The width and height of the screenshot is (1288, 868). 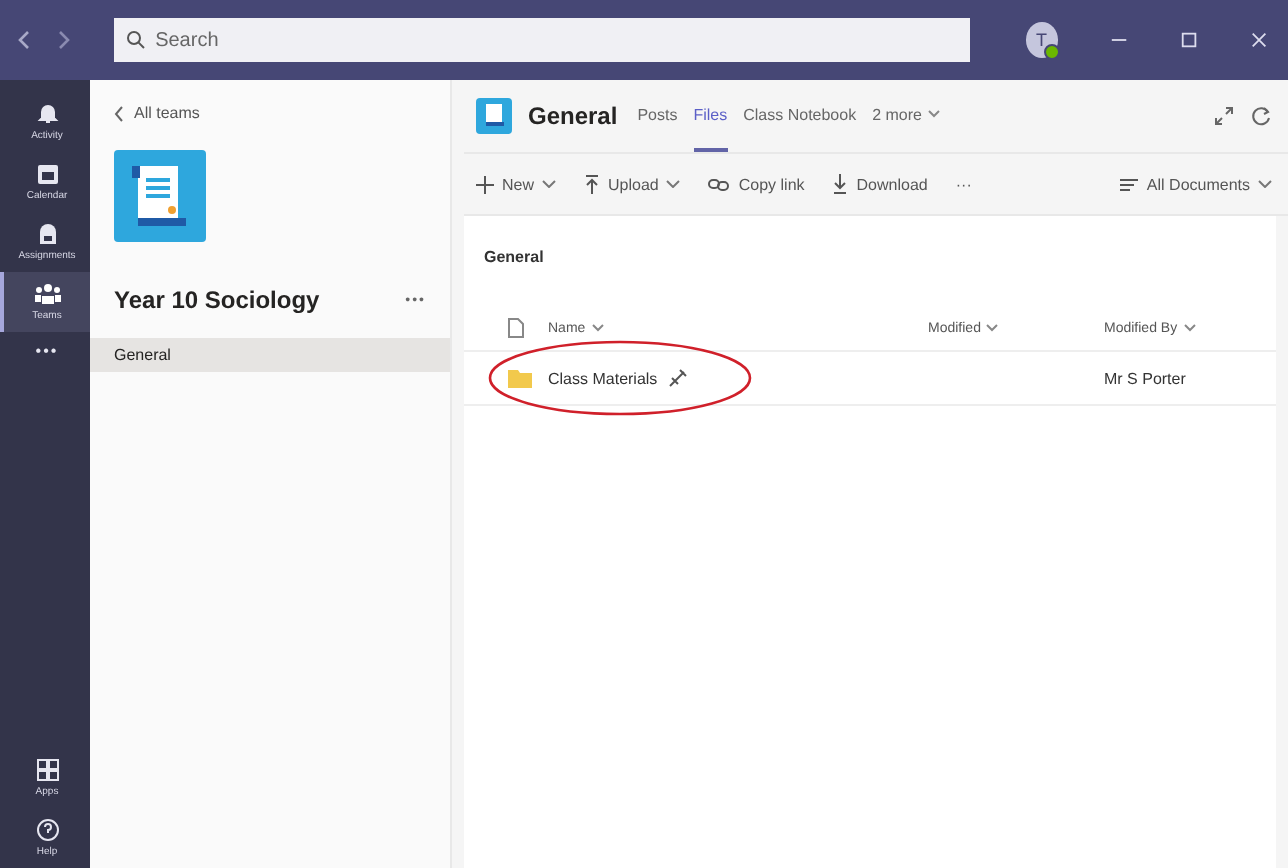 I want to click on breadcrumb: General, so click(x=514, y=258).